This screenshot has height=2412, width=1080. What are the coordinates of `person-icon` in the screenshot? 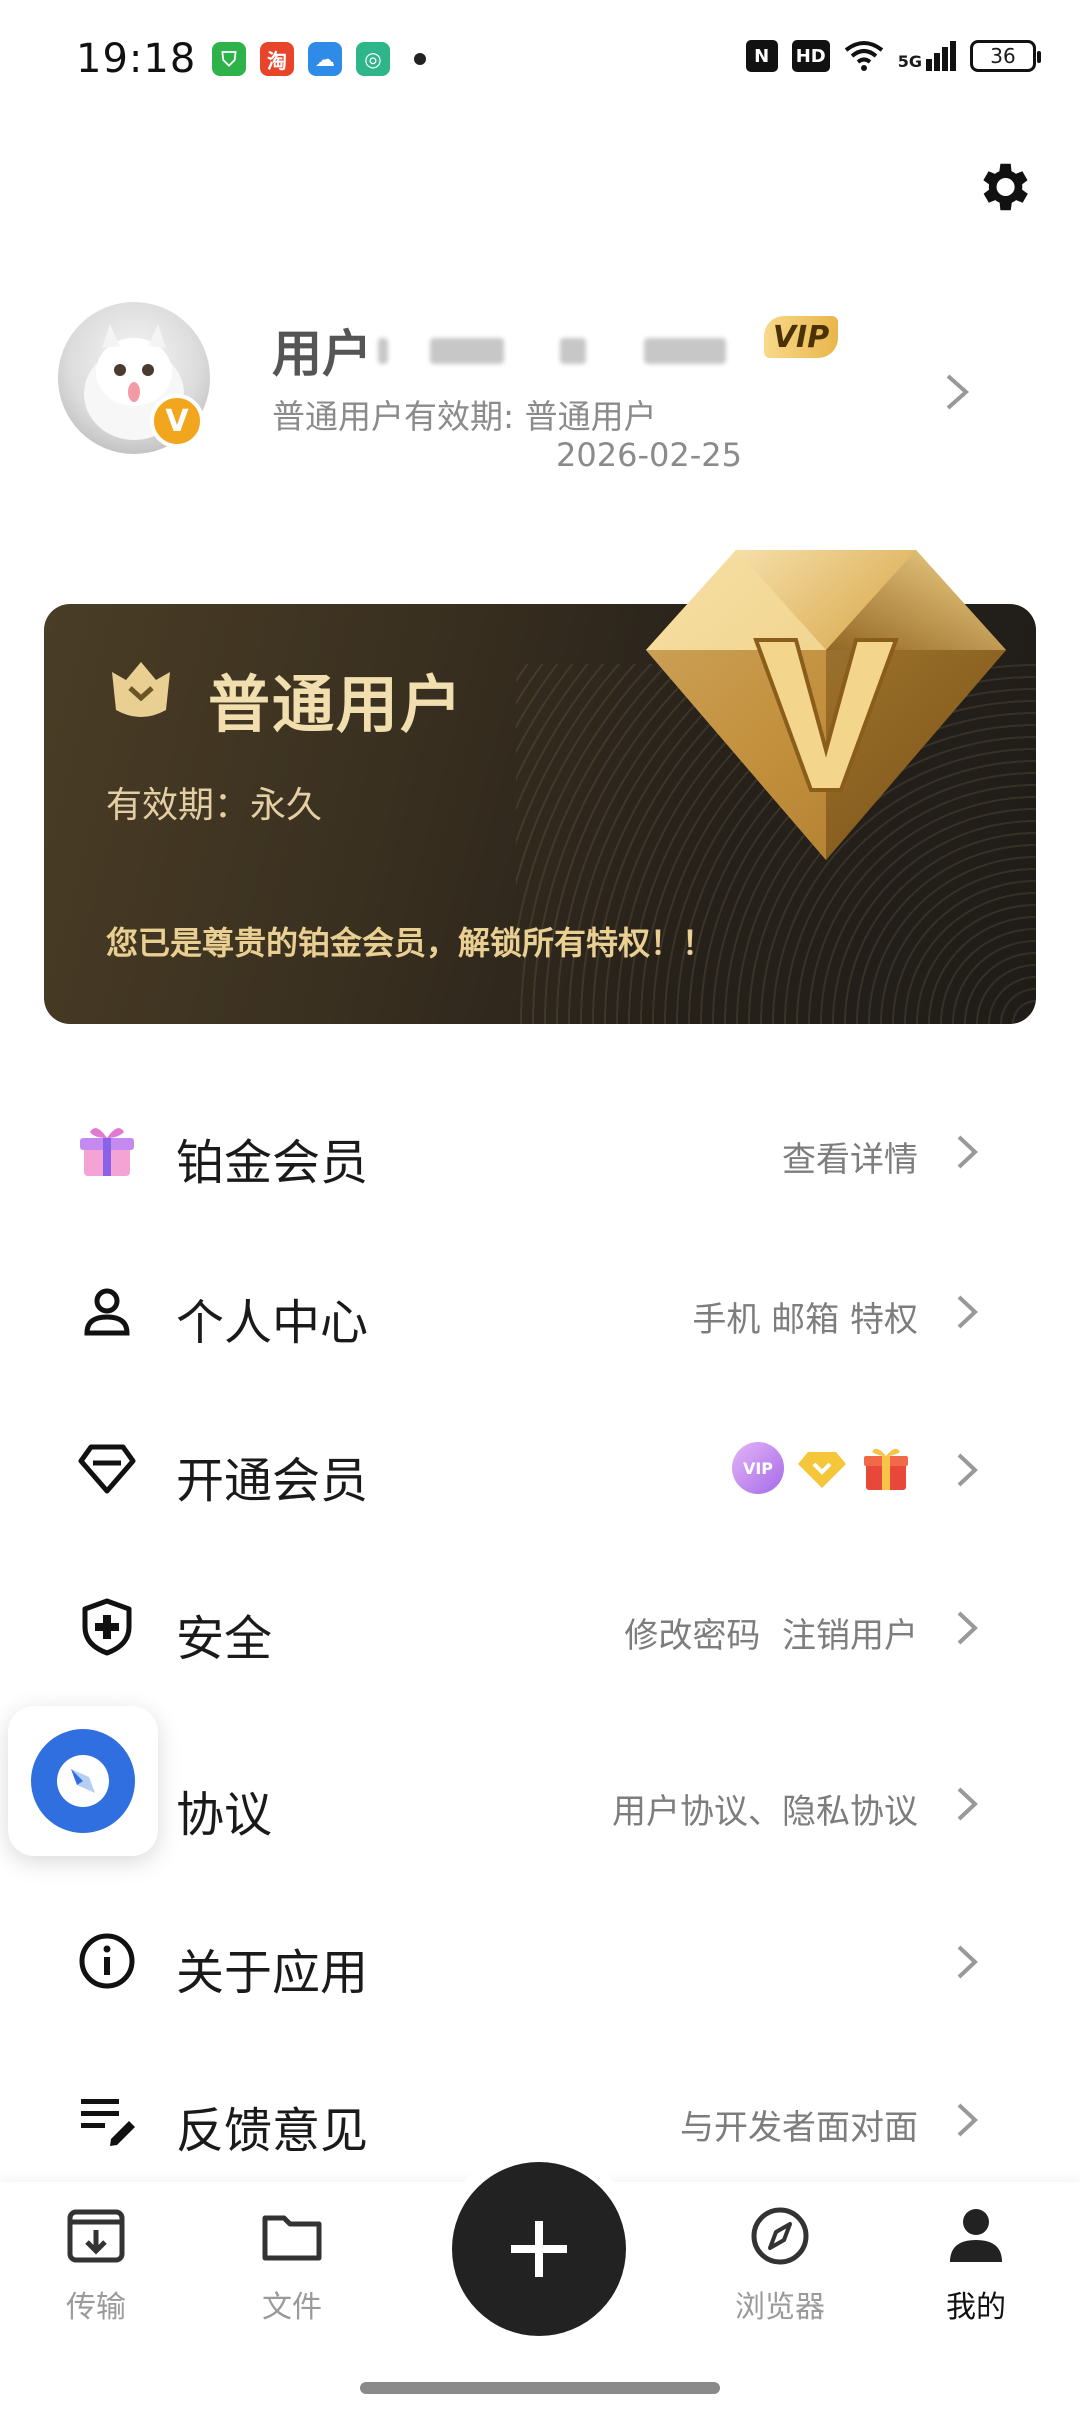 It's located at (107, 1311).